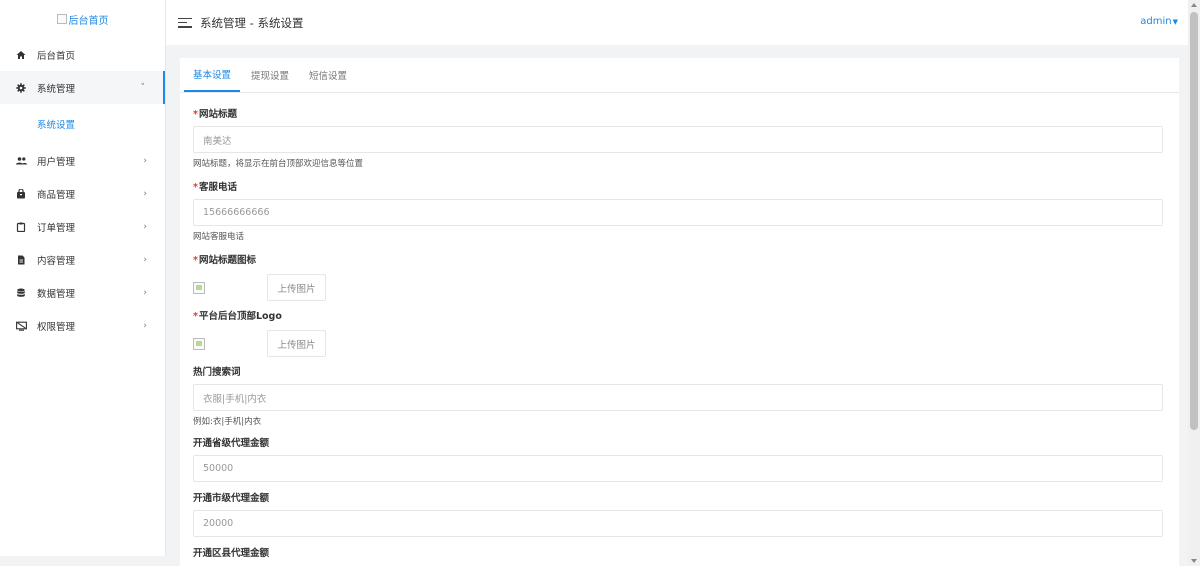 This screenshot has width=1200, height=566. Describe the element at coordinates (56, 327) in the screenshot. I see `sidebar-item-label: 权限管理` at that location.